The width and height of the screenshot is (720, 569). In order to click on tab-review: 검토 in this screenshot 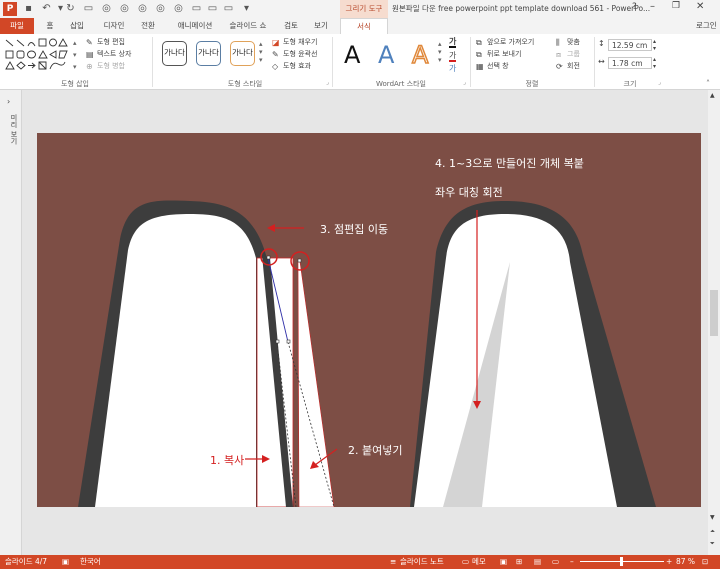, I will do `click(291, 26)`.